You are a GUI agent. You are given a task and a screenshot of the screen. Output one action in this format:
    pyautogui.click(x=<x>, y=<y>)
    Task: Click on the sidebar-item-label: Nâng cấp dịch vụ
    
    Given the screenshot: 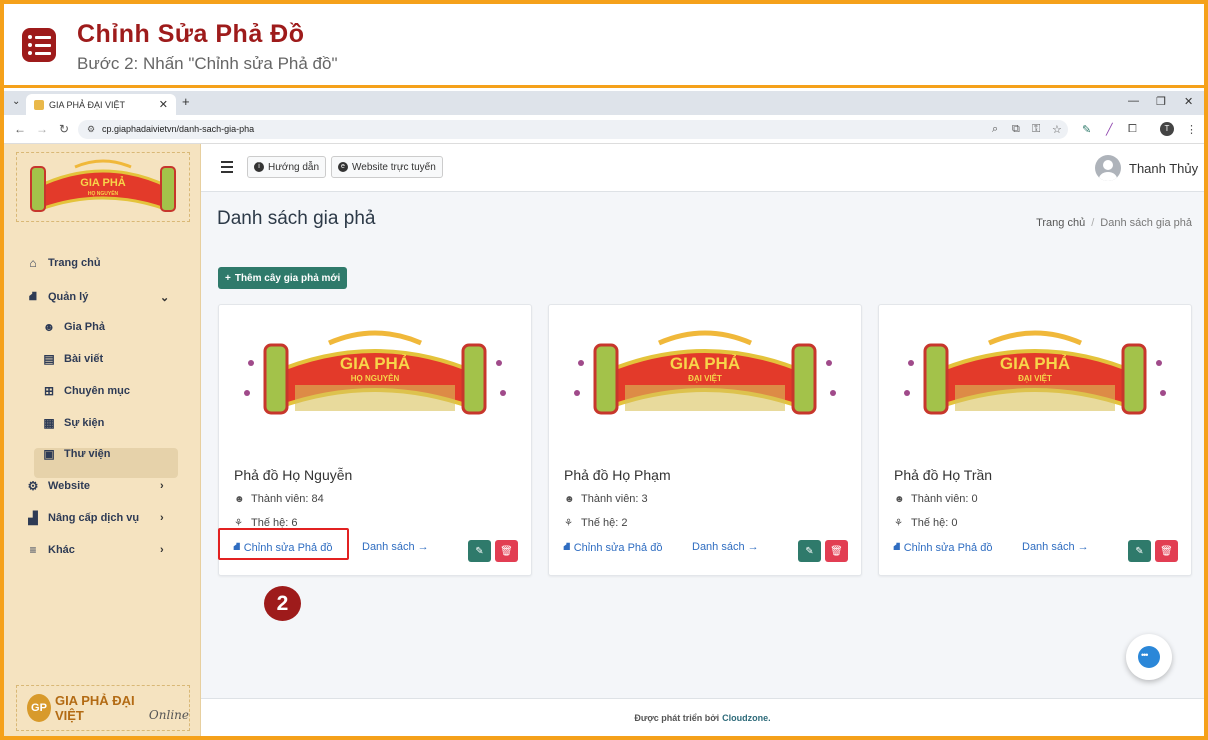 What is the action you would take?
    pyautogui.click(x=94, y=518)
    